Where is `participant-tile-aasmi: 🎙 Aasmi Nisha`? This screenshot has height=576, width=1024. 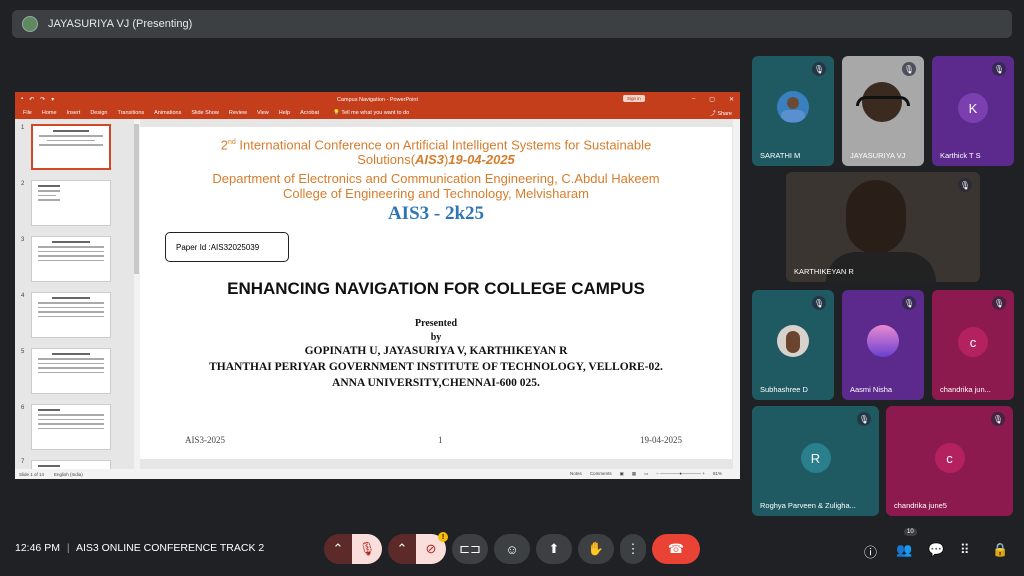
participant-tile-aasmi: 🎙 Aasmi Nisha is located at coordinates (883, 345).